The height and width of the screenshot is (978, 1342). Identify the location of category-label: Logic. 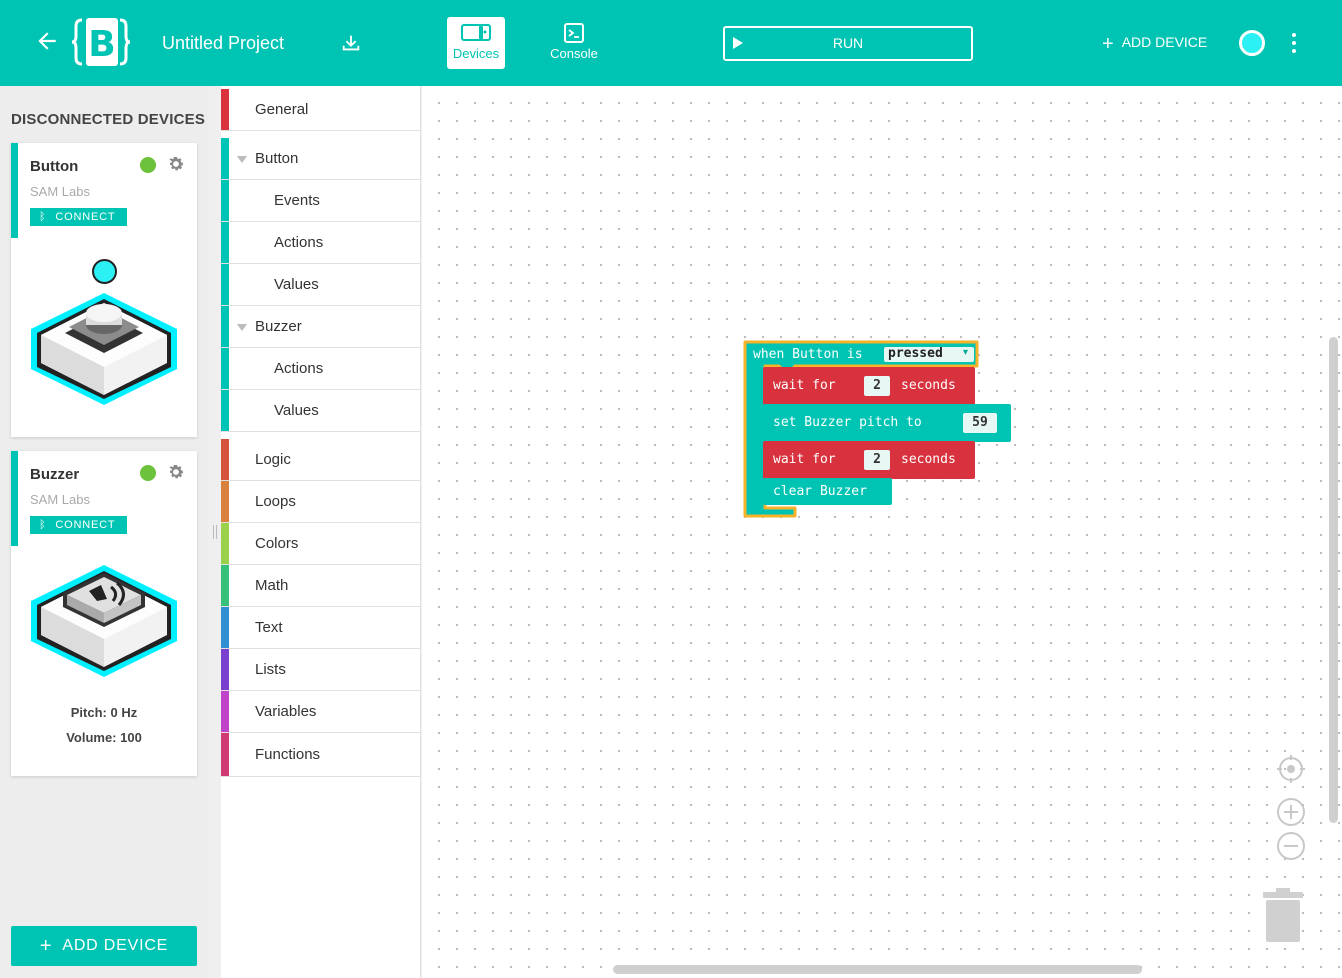
(273, 459).